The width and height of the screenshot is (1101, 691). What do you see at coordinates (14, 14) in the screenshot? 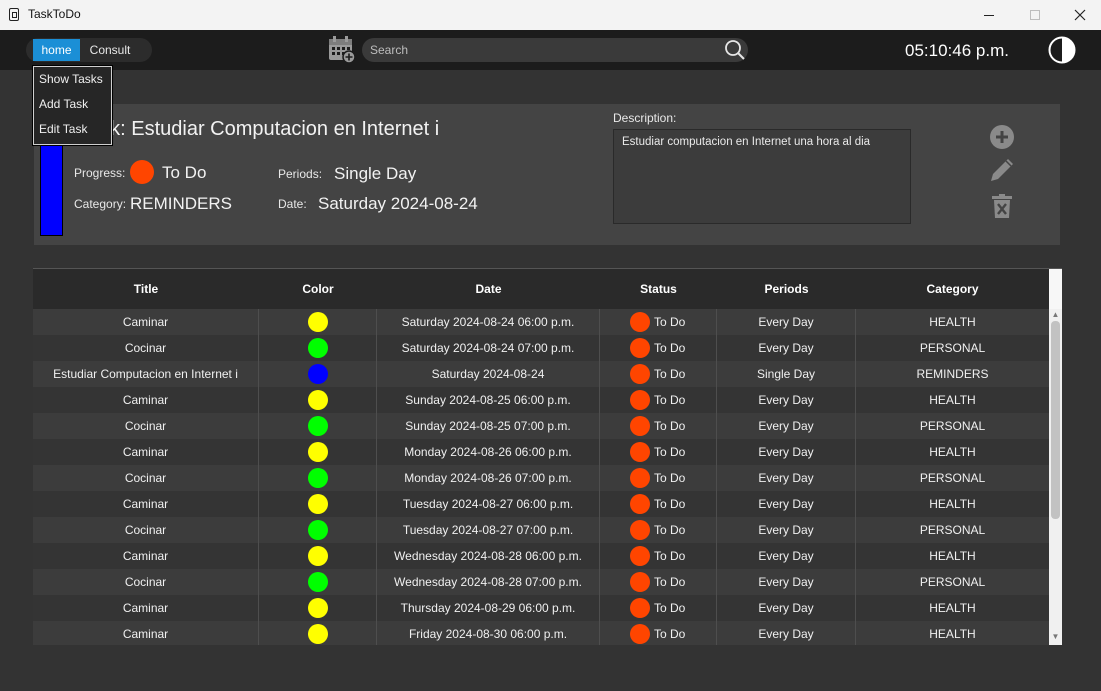
I see `app-icon` at bounding box center [14, 14].